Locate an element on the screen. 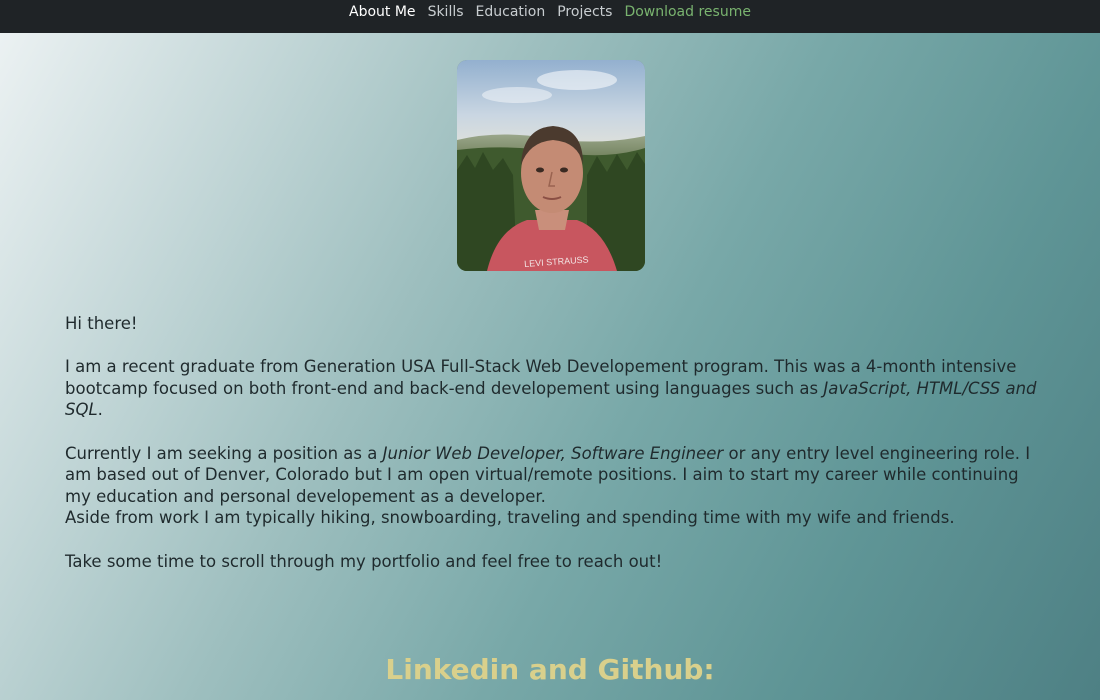 Image resolution: width=1100 pixels, height=700 pixels. linkedin-github-heading: Linkedin and Github: is located at coordinates (550, 669).